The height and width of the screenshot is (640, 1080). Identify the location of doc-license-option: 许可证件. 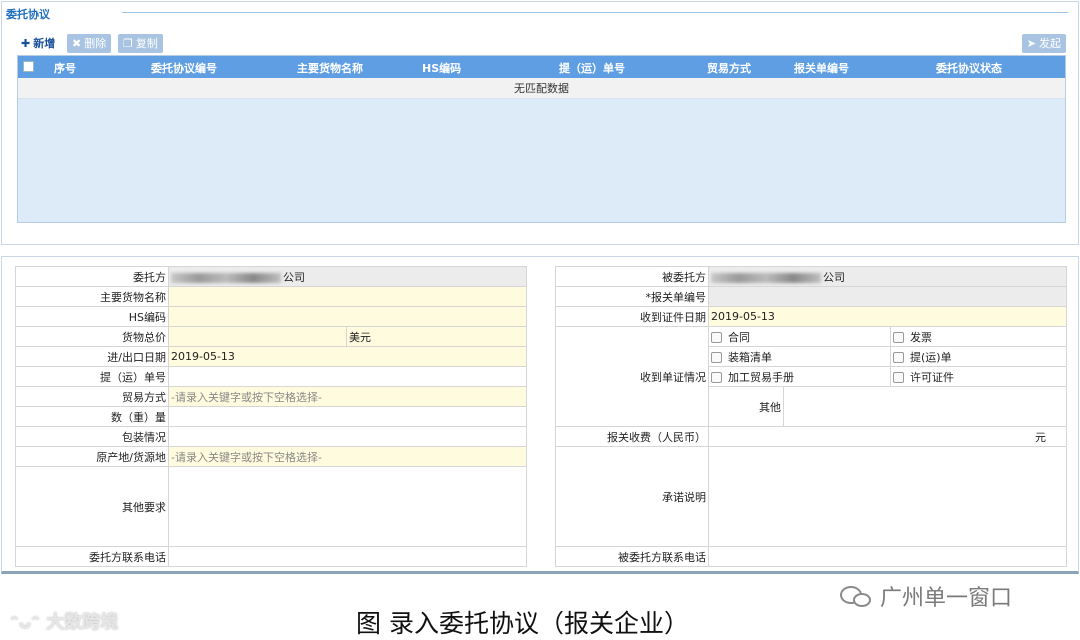
(978, 376).